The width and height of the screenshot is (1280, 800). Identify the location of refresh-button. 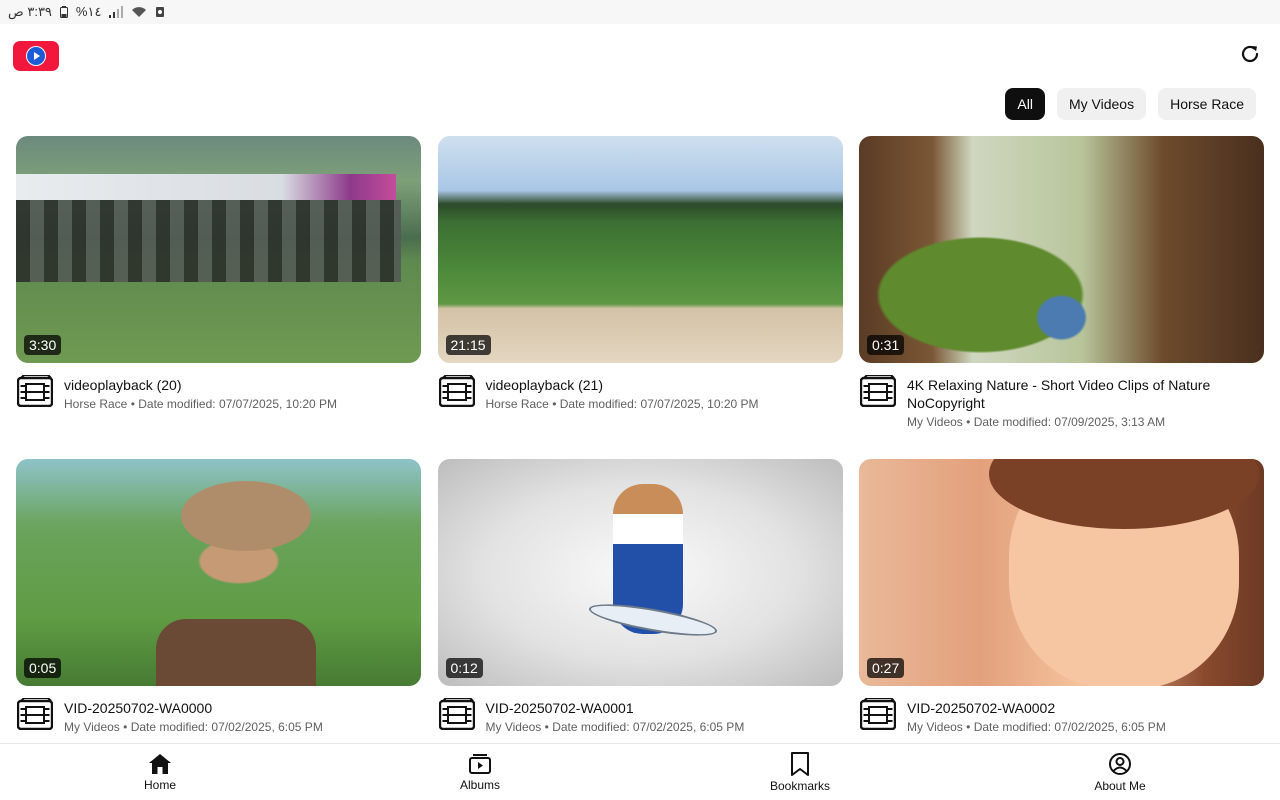
(1250, 54).